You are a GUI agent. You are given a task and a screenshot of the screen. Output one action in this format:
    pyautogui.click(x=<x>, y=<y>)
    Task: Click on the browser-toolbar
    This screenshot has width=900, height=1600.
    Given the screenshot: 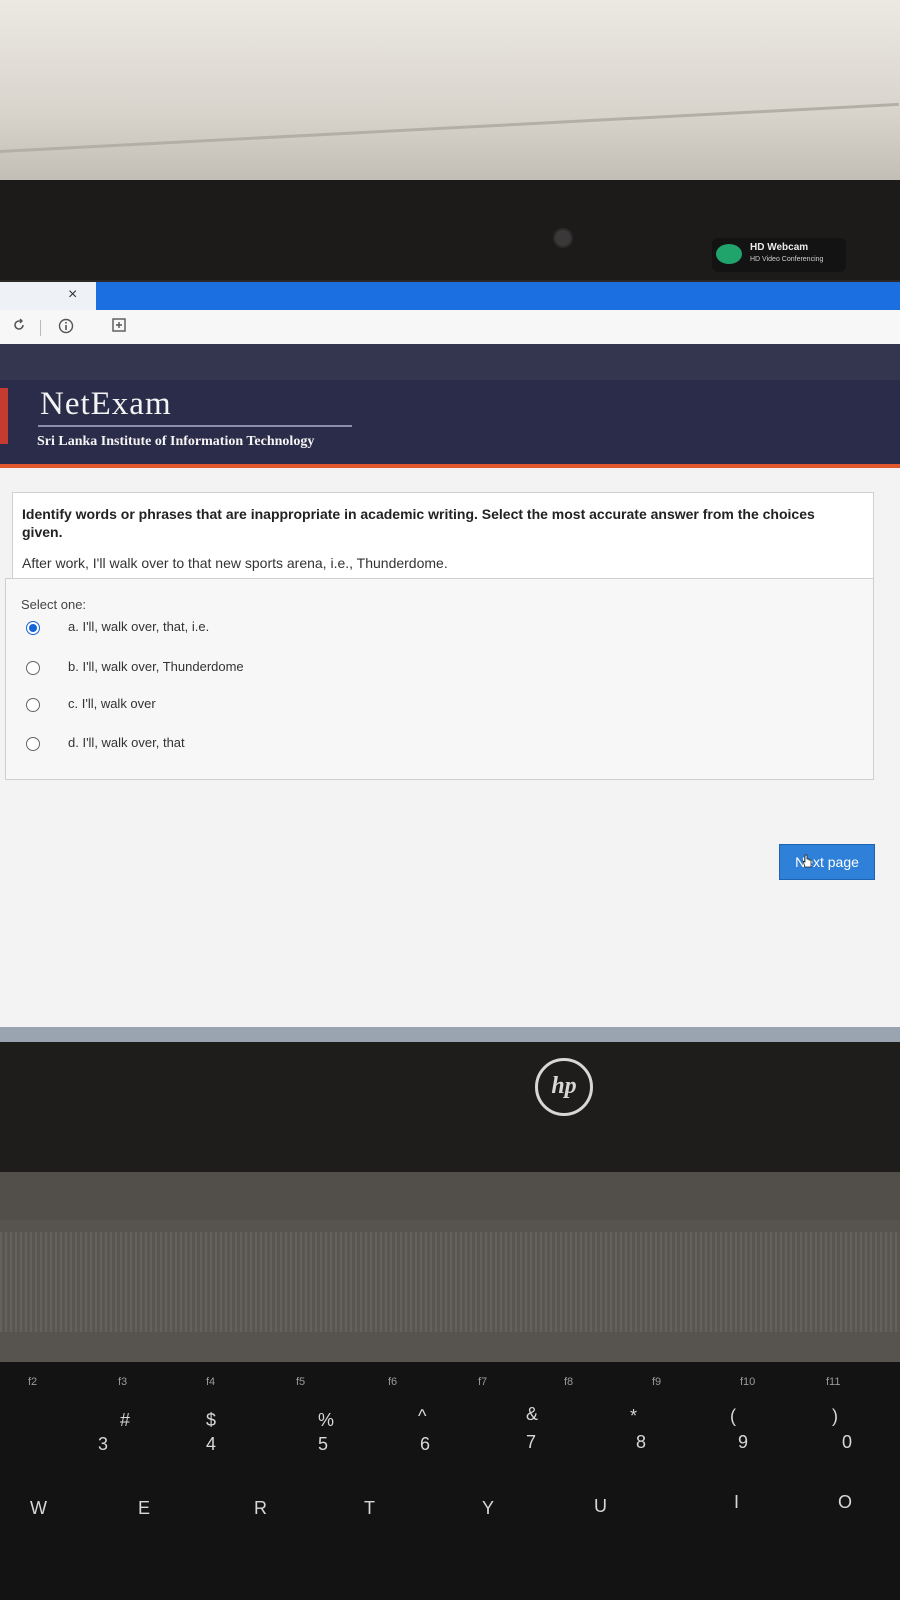 What is the action you would take?
    pyautogui.click(x=450, y=327)
    